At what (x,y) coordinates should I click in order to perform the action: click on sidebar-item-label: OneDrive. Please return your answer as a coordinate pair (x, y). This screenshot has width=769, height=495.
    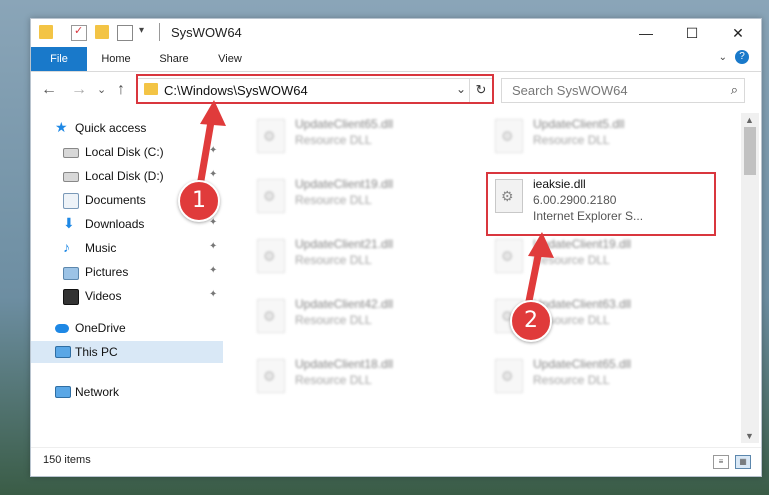
    Looking at the image, I should click on (100, 328).